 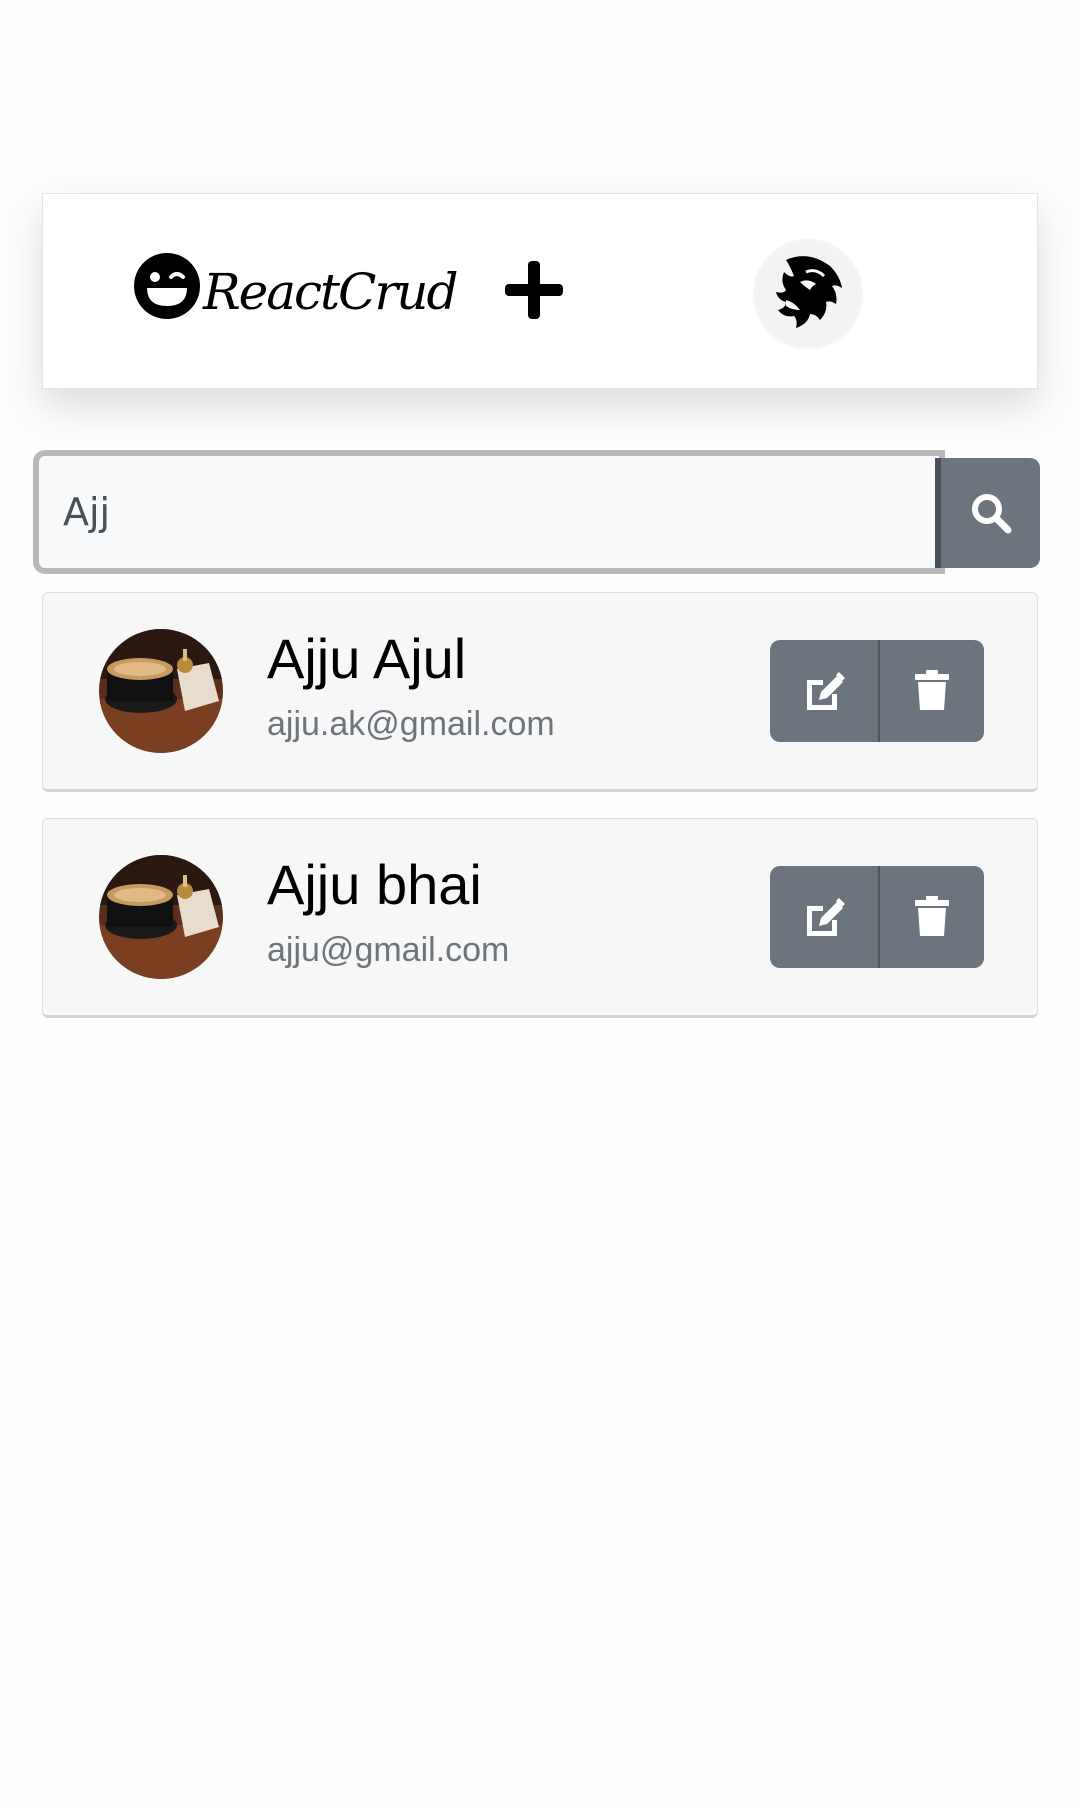 I want to click on add-contact-button, so click(x=534, y=290).